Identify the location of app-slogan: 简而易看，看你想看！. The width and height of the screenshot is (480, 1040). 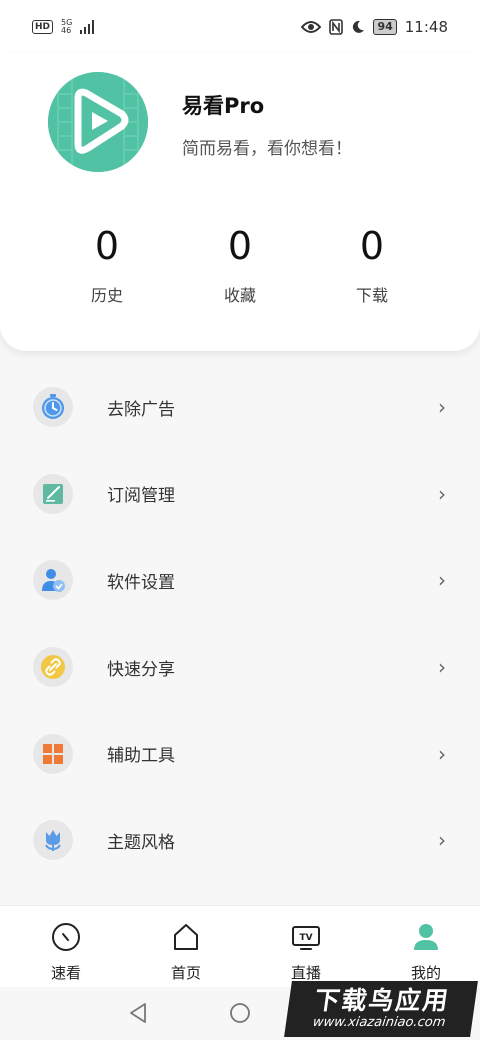
(267, 149).